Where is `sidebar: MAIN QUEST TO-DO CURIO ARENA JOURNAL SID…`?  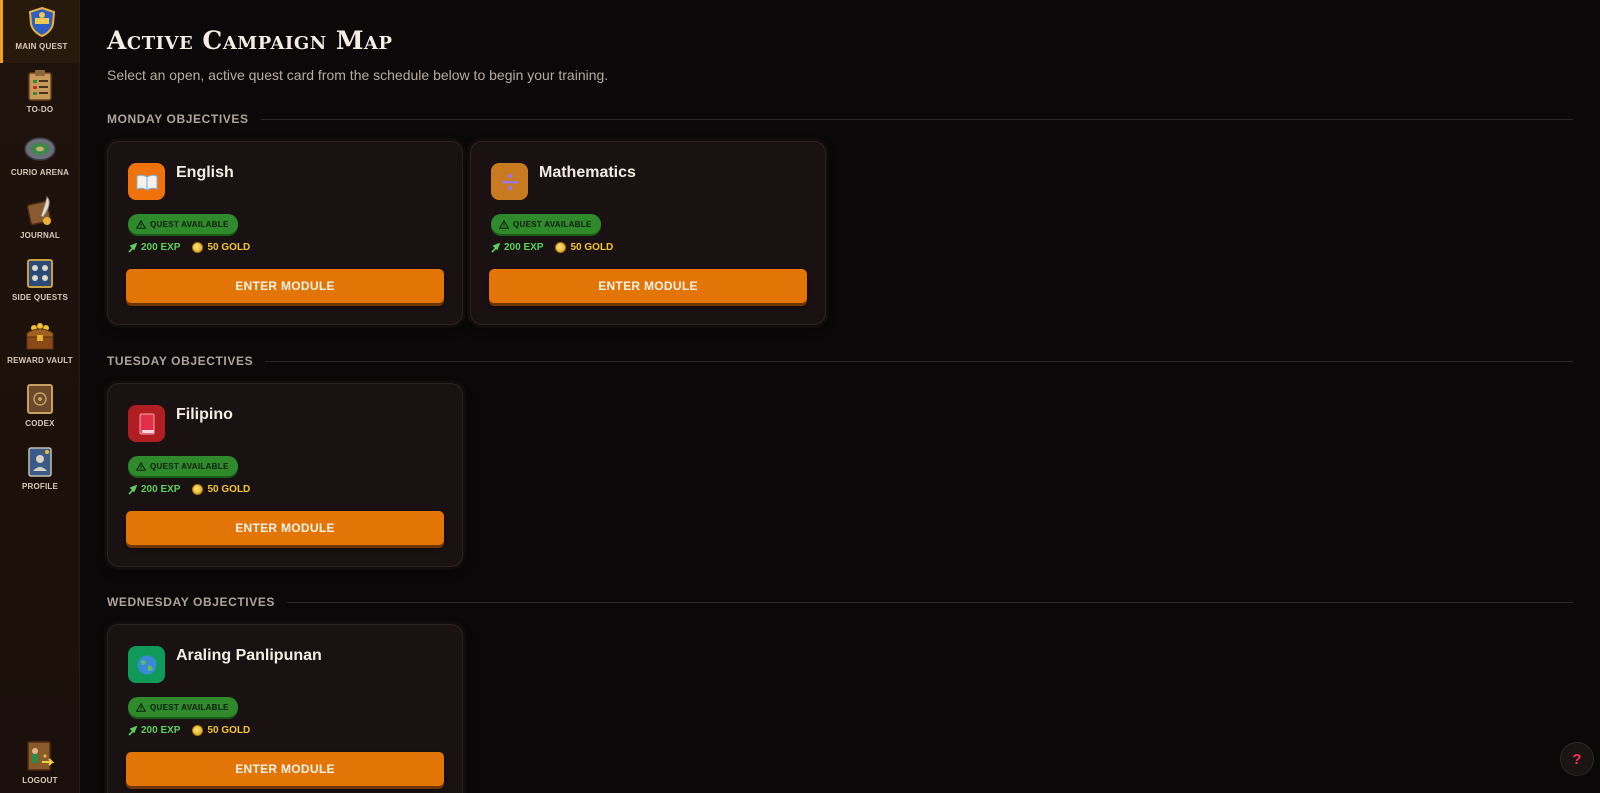
sidebar: MAIN QUEST TO-DO CURIO ARENA JOURNAL SID… is located at coordinates (40, 396).